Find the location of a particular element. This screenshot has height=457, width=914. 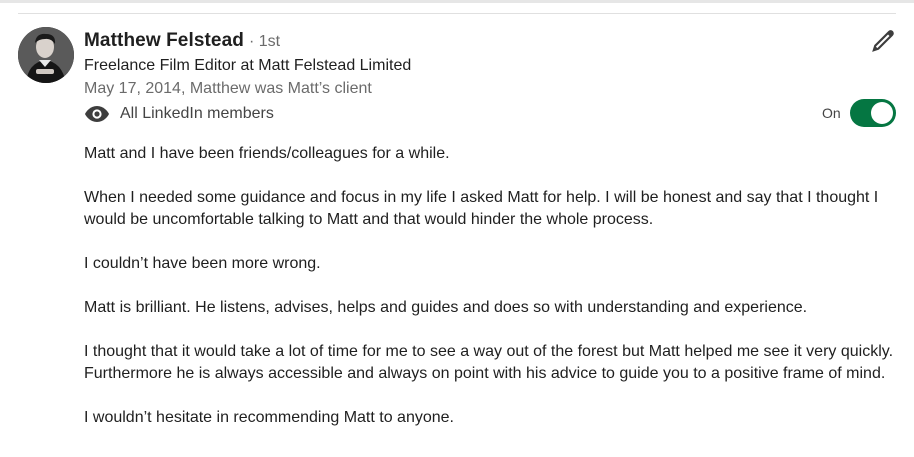

visibility-label: All LinkedIn members is located at coordinates (197, 113).